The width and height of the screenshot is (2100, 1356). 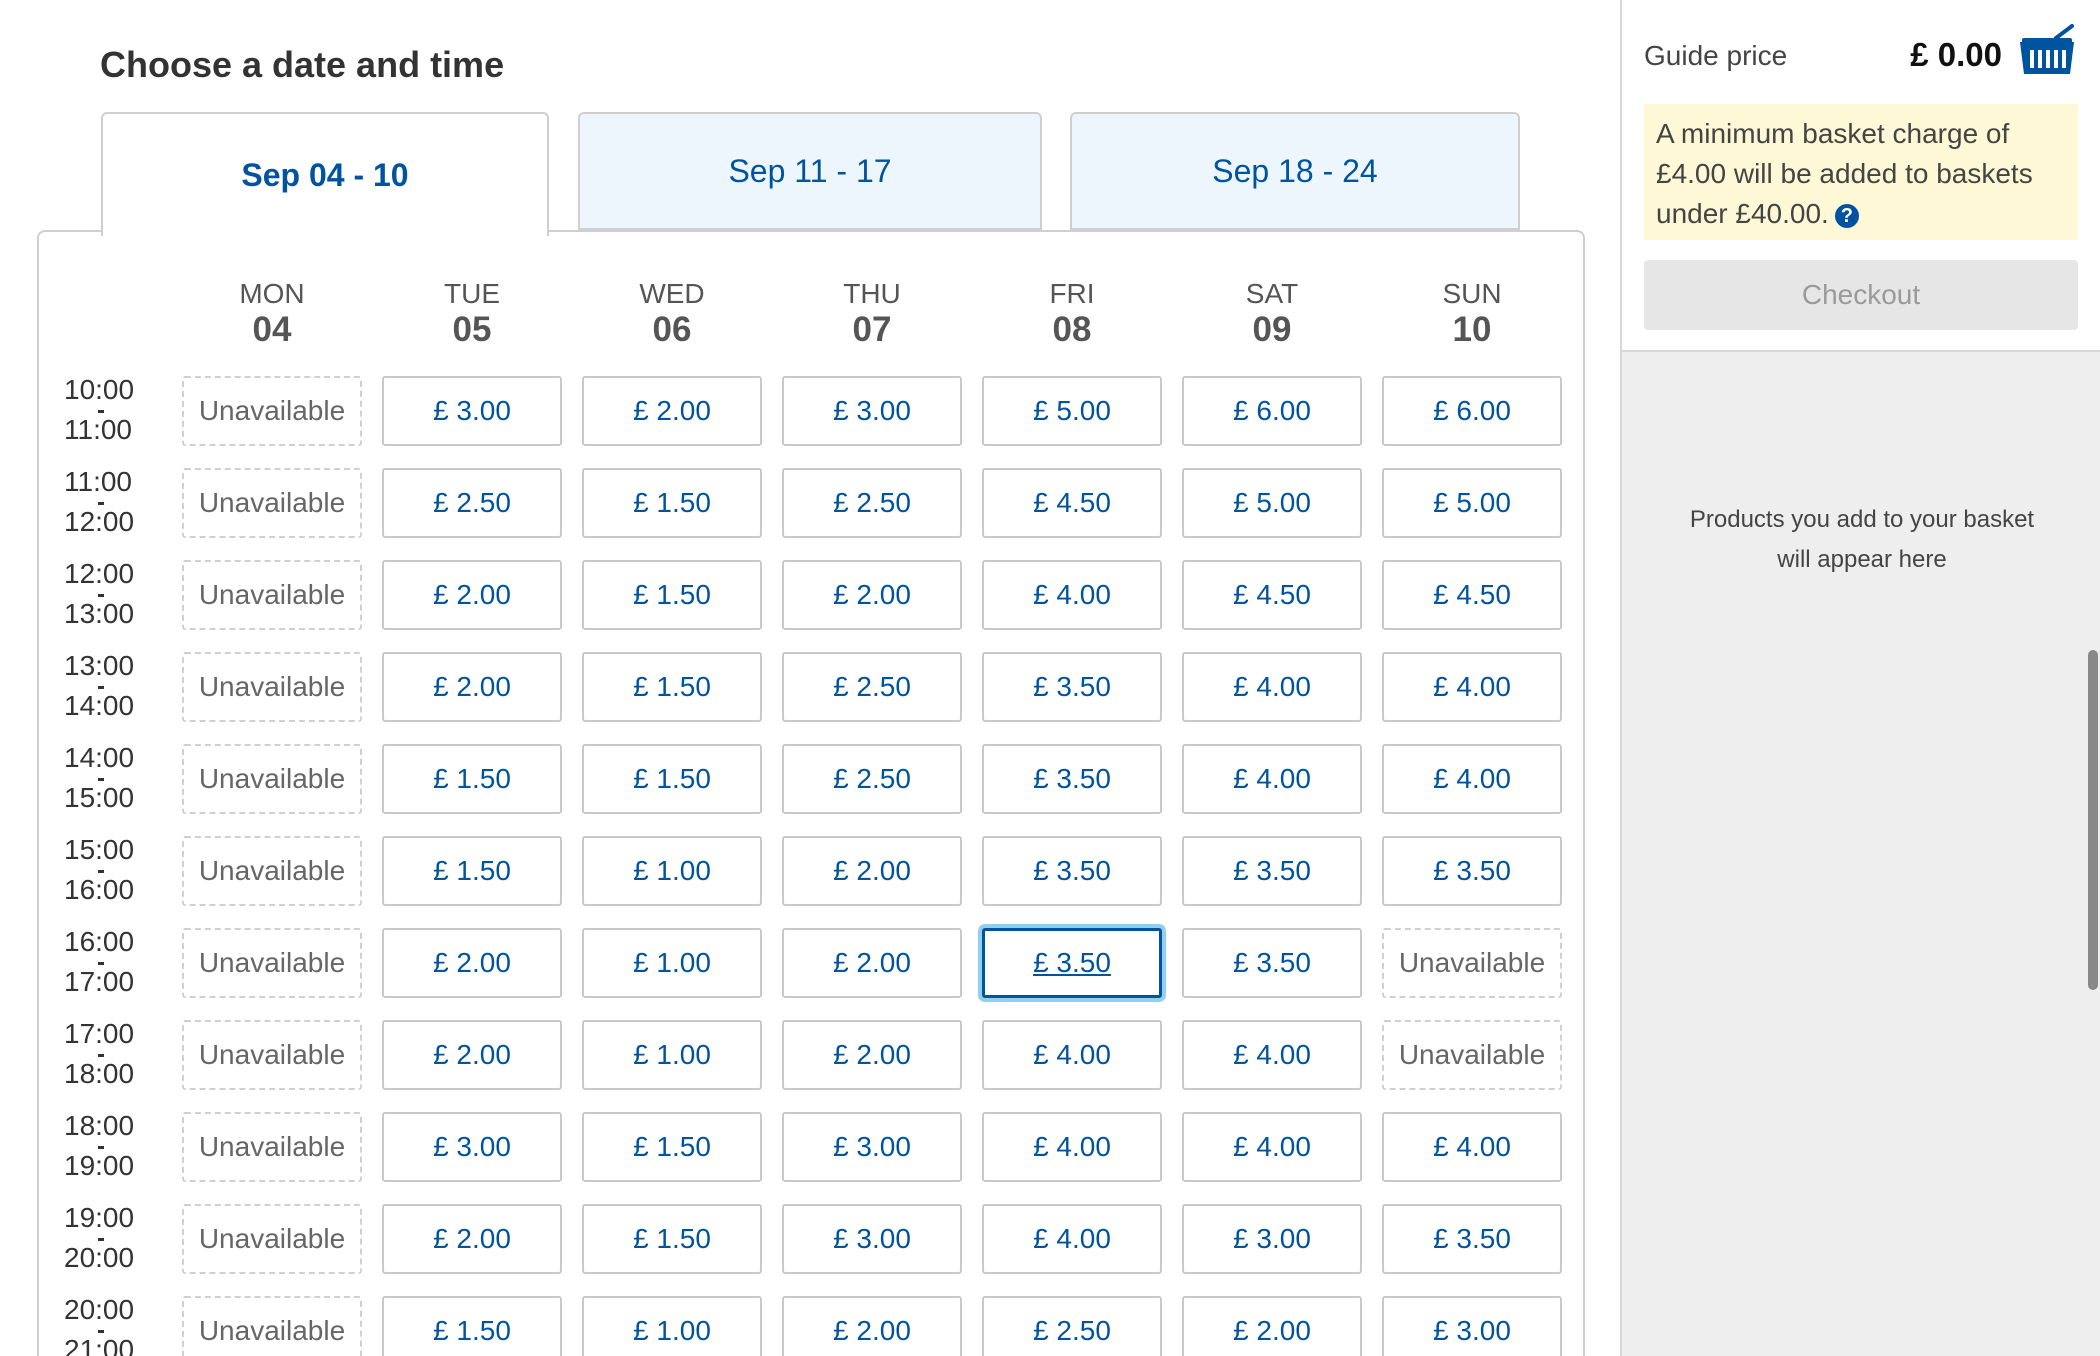 I want to click on day-header-sun: SUN 10, so click(x=1472, y=314).